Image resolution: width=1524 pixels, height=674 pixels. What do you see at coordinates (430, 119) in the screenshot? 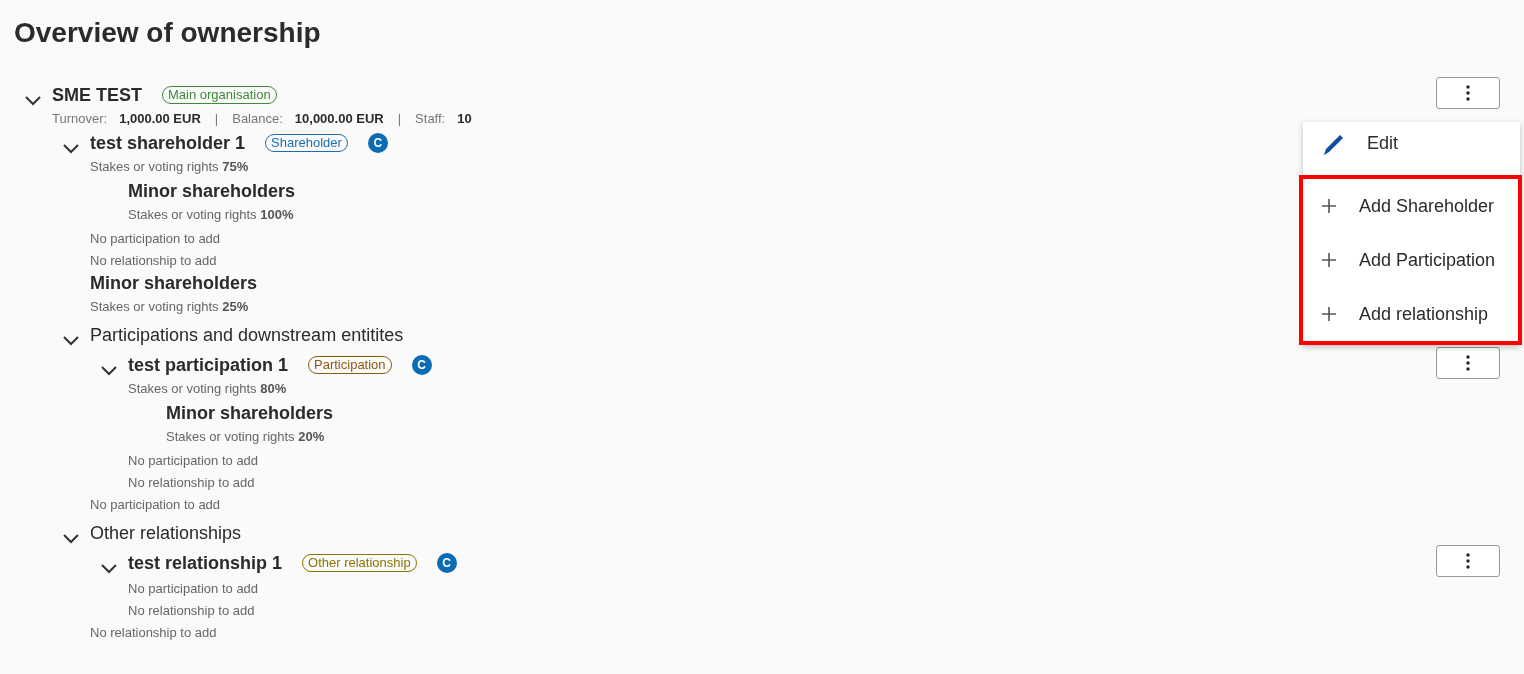
I see `metric-label: Staff:` at bounding box center [430, 119].